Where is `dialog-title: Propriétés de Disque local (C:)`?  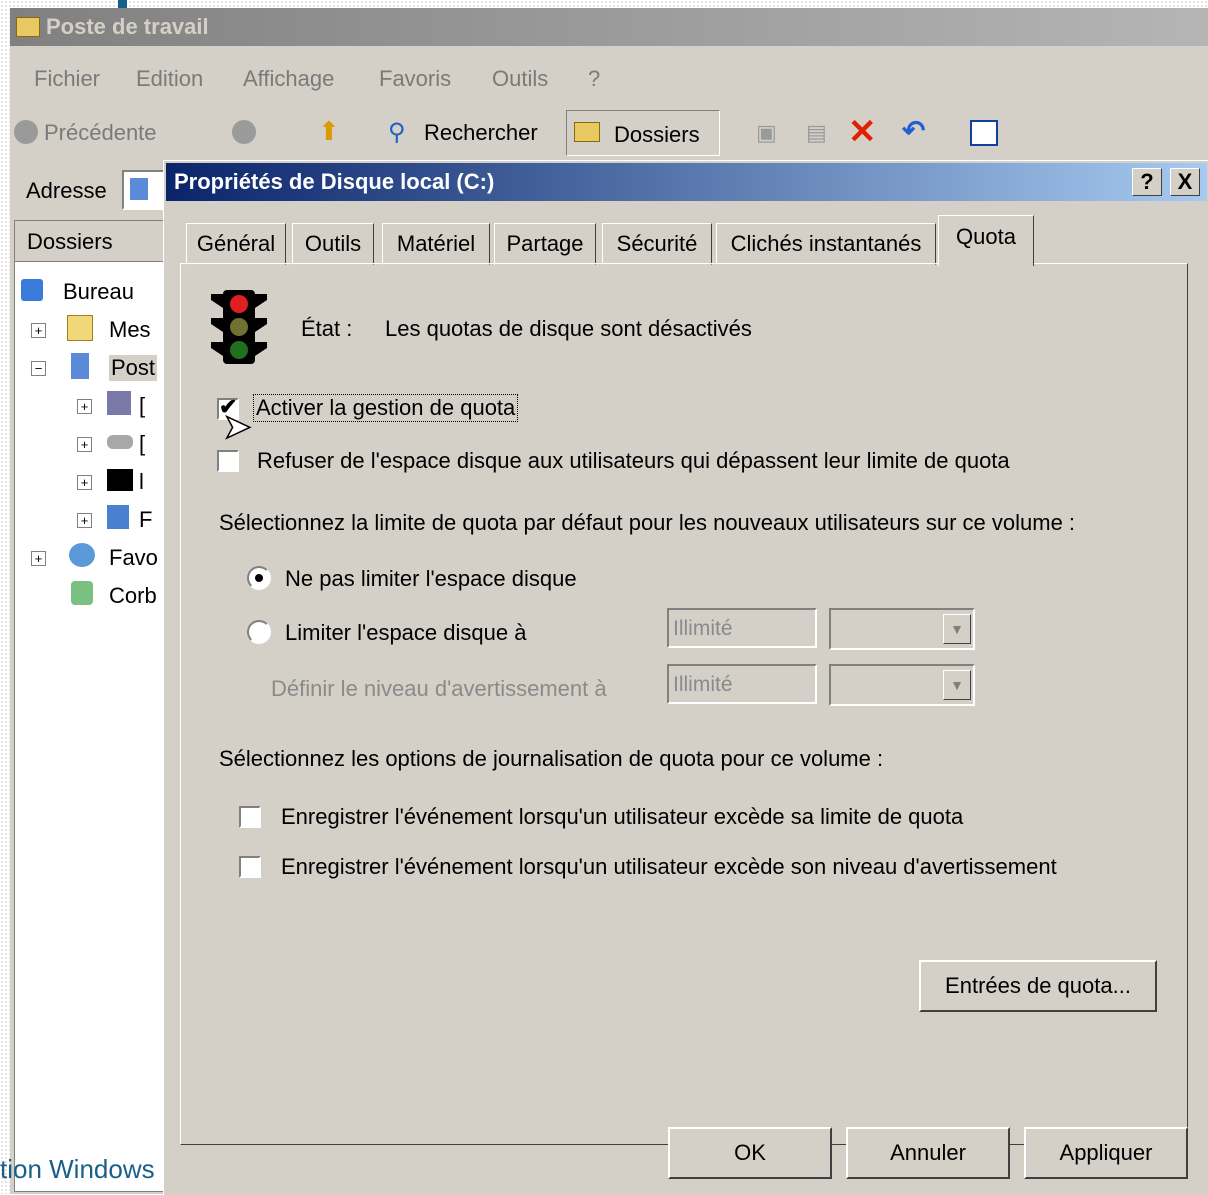 dialog-title: Propriétés de Disque local (C:) is located at coordinates (334, 181).